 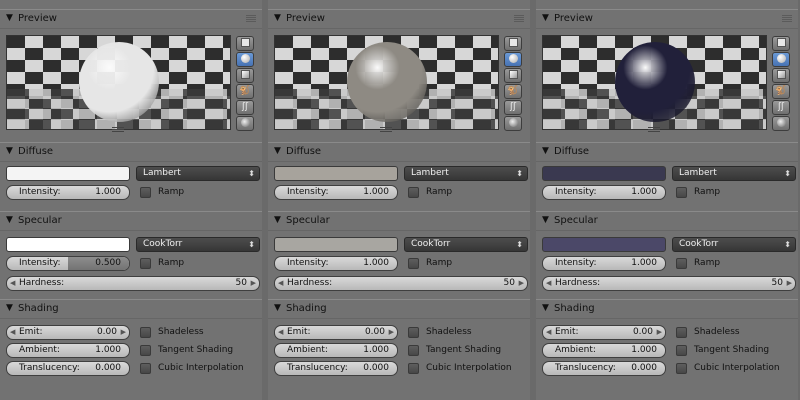 I want to click on field-label: Emit:, so click(x=567, y=332).